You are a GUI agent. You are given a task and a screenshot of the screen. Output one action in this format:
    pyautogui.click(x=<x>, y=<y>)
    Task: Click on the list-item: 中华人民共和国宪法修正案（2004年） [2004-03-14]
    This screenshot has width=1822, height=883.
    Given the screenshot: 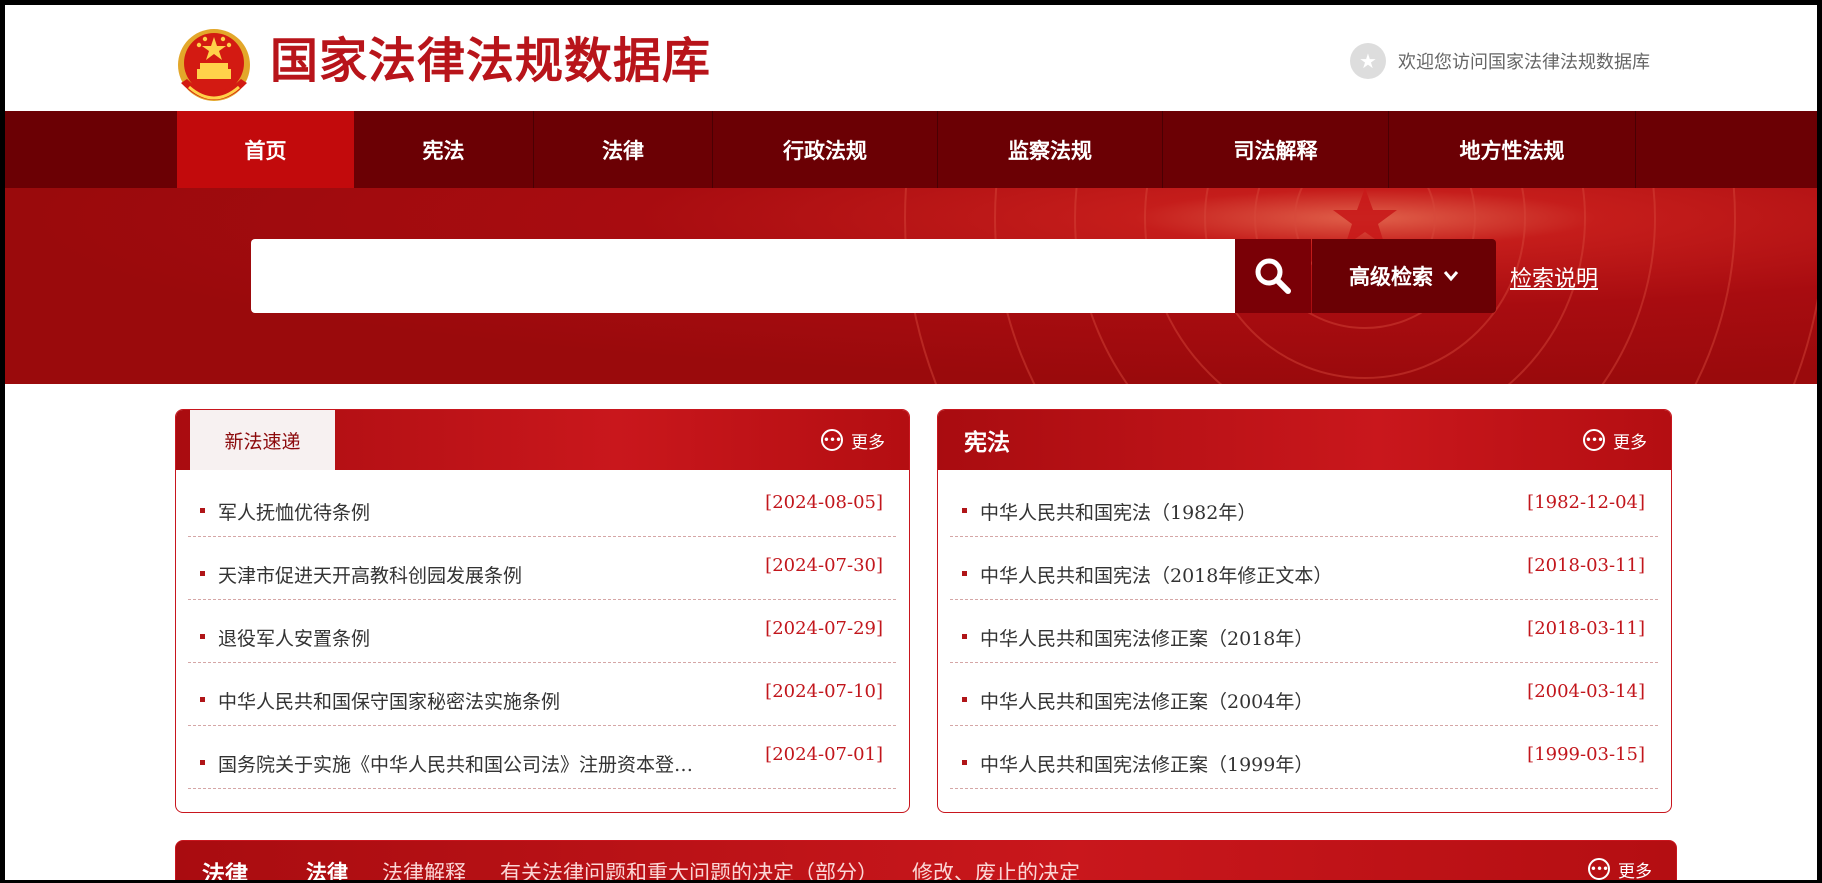 What is the action you would take?
    pyautogui.click(x=1304, y=694)
    